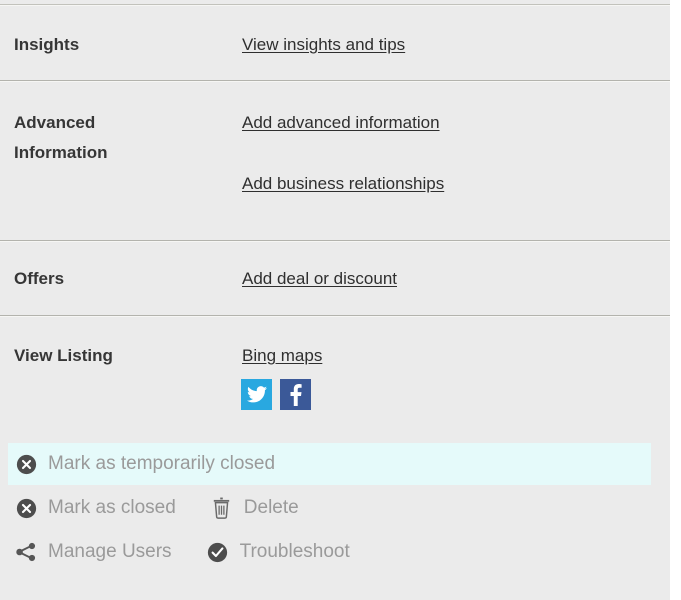 Image resolution: width=681 pixels, height=600 pixels. I want to click on section-label-text: View Listing, so click(63, 355).